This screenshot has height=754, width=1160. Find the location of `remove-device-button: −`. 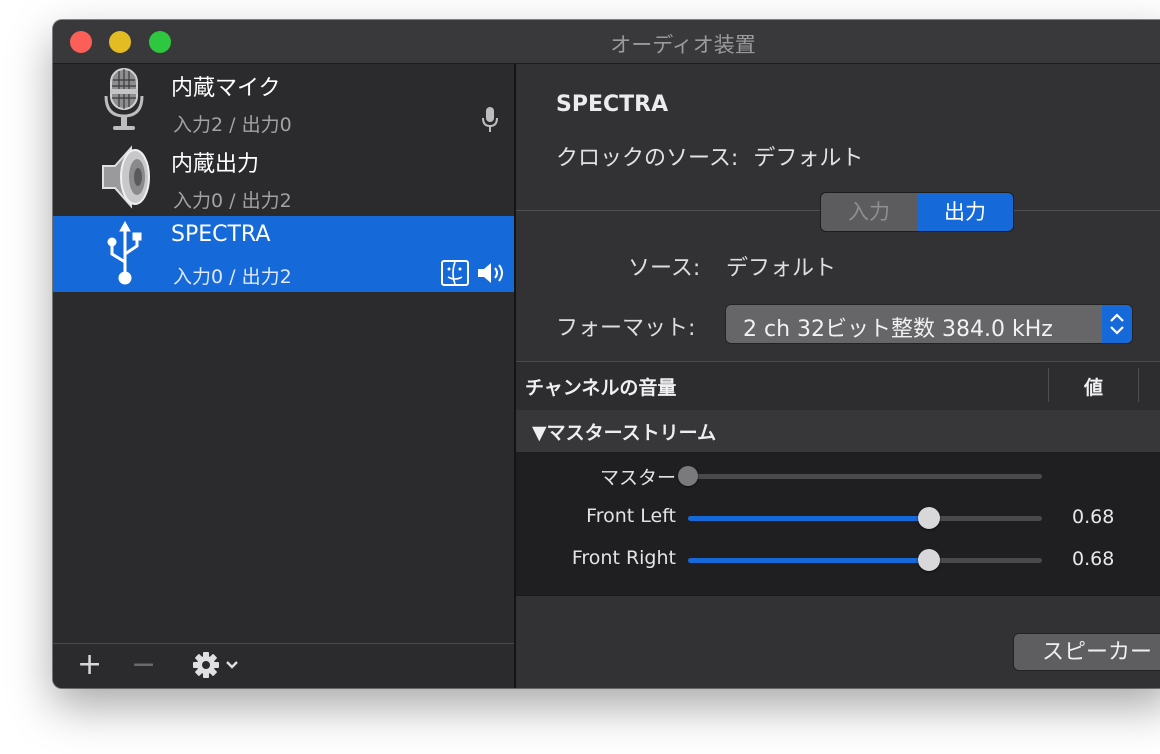

remove-device-button: − is located at coordinates (143, 665).